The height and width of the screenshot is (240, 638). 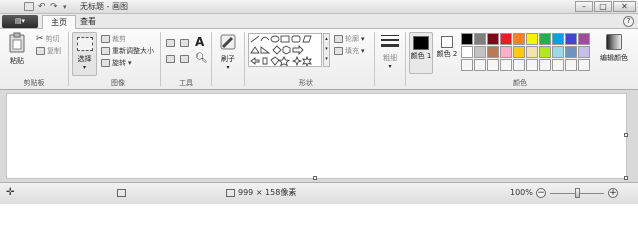 I want to click on paste-button: 粘贴, so click(x=17, y=49).